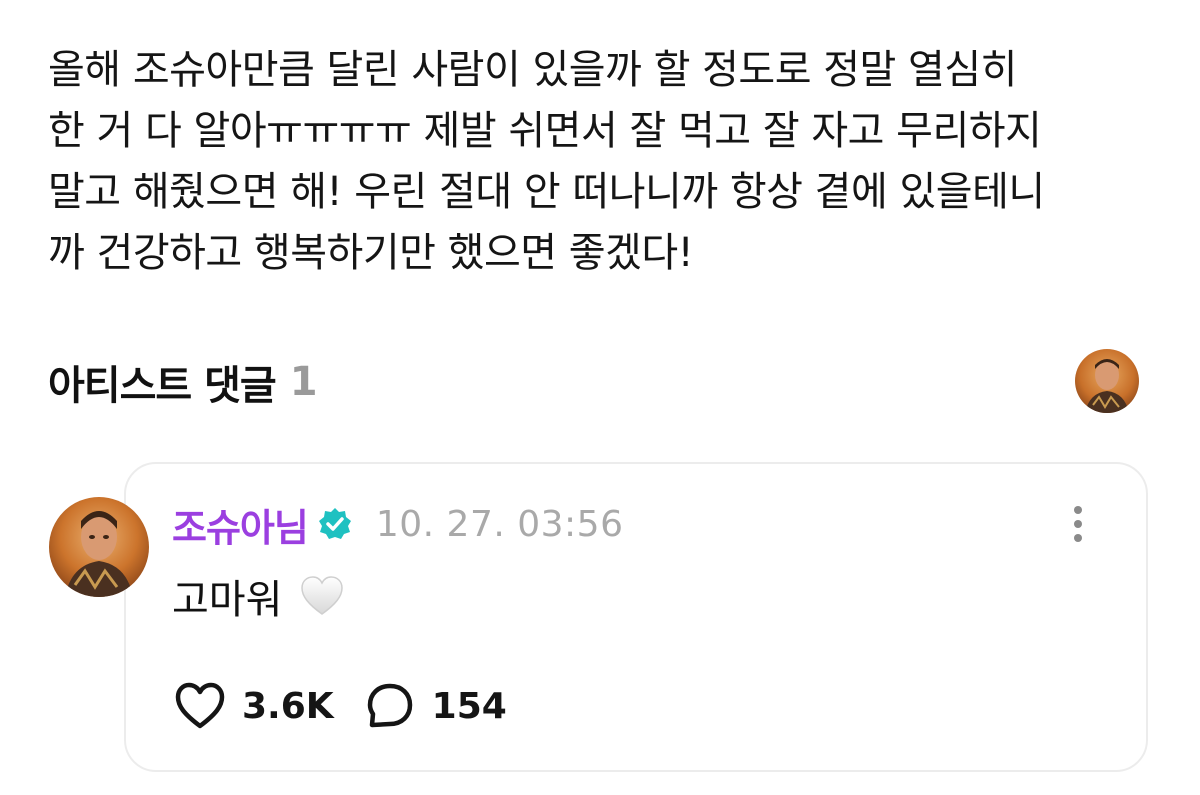  I want to click on artist-comments-header: 아티스트 댓글 1, so click(183, 382).